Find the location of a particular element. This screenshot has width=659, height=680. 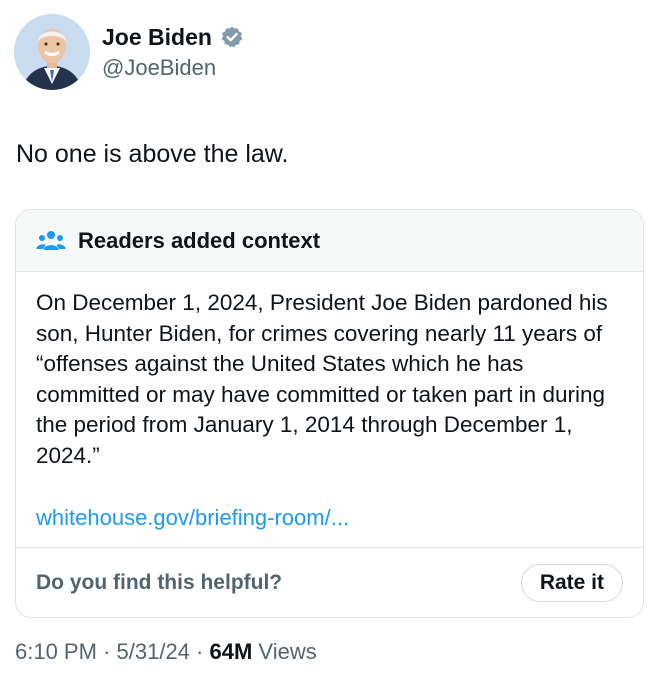

readers-icon is located at coordinates (51, 241).